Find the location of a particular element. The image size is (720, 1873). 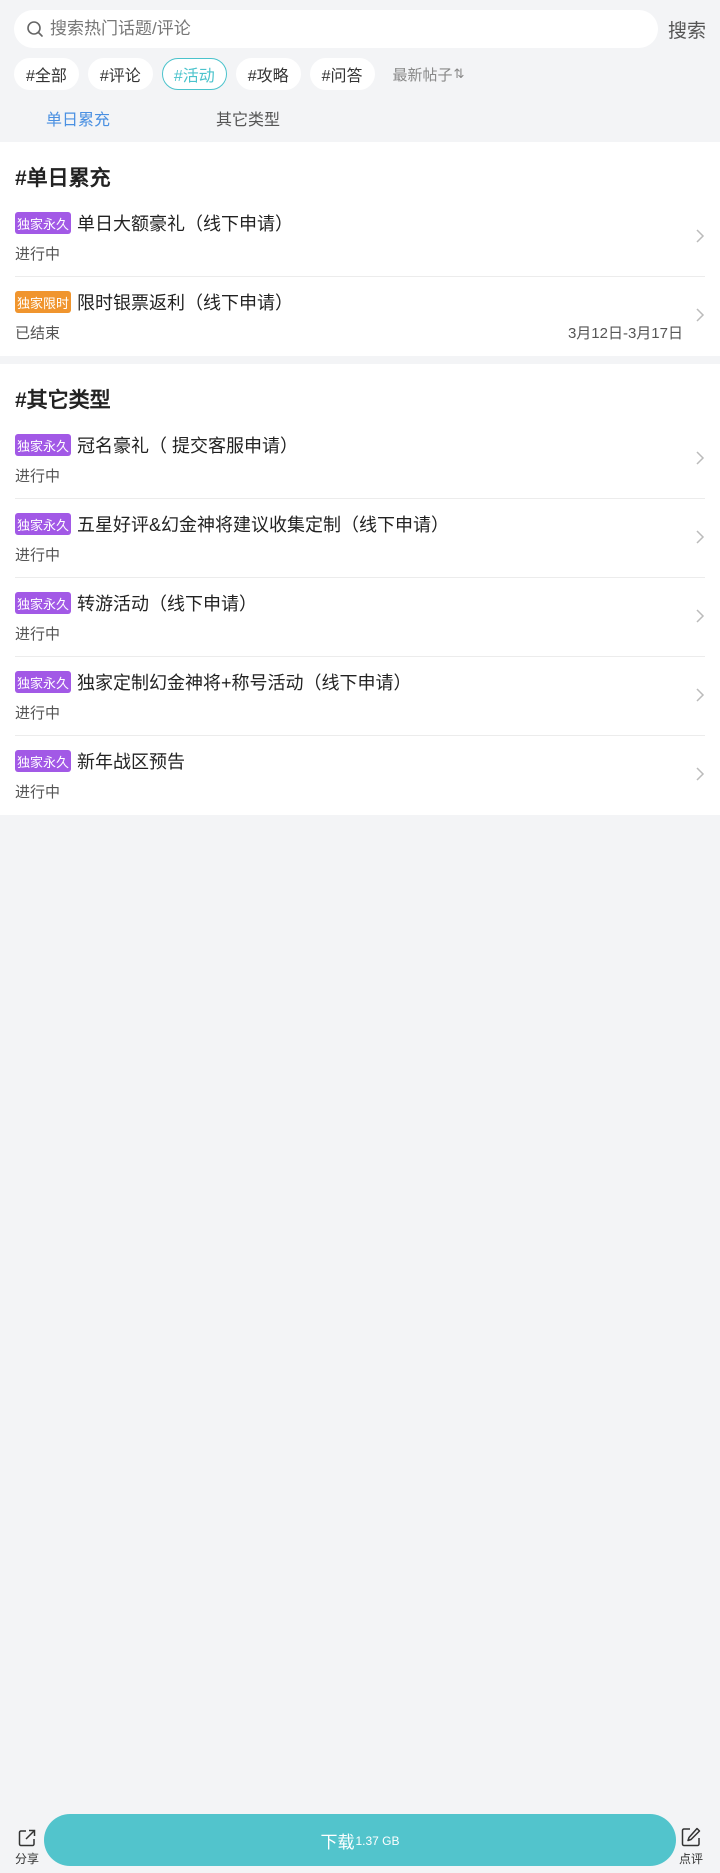

section-title: #其它类型 is located at coordinates (63, 400).